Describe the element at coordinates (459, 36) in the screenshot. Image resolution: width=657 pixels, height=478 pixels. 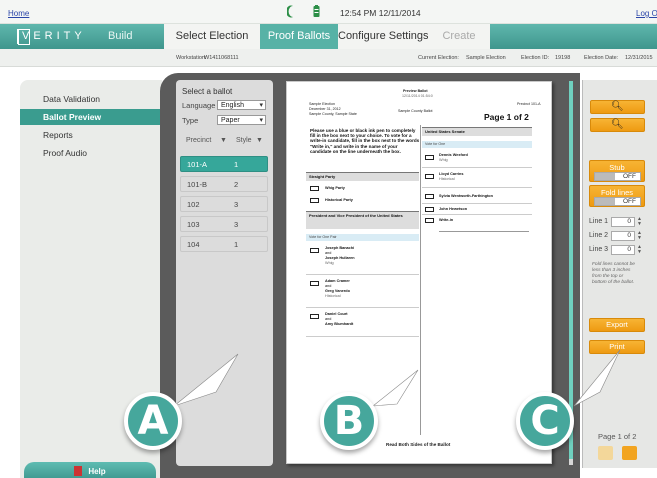
I see `tab-create: Create` at that location.